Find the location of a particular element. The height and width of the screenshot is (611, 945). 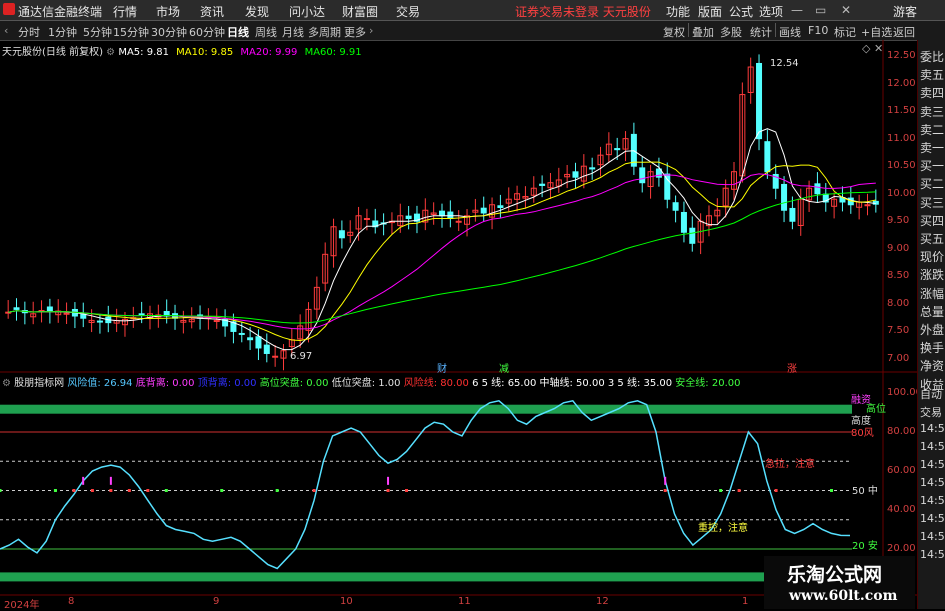

btn-tongji: 统计 is located at coordinates (761, 32).